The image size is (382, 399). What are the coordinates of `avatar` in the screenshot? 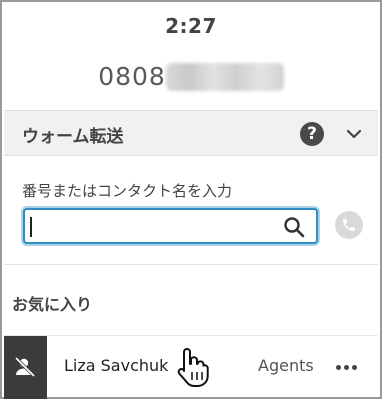 It's located at (25, 367).